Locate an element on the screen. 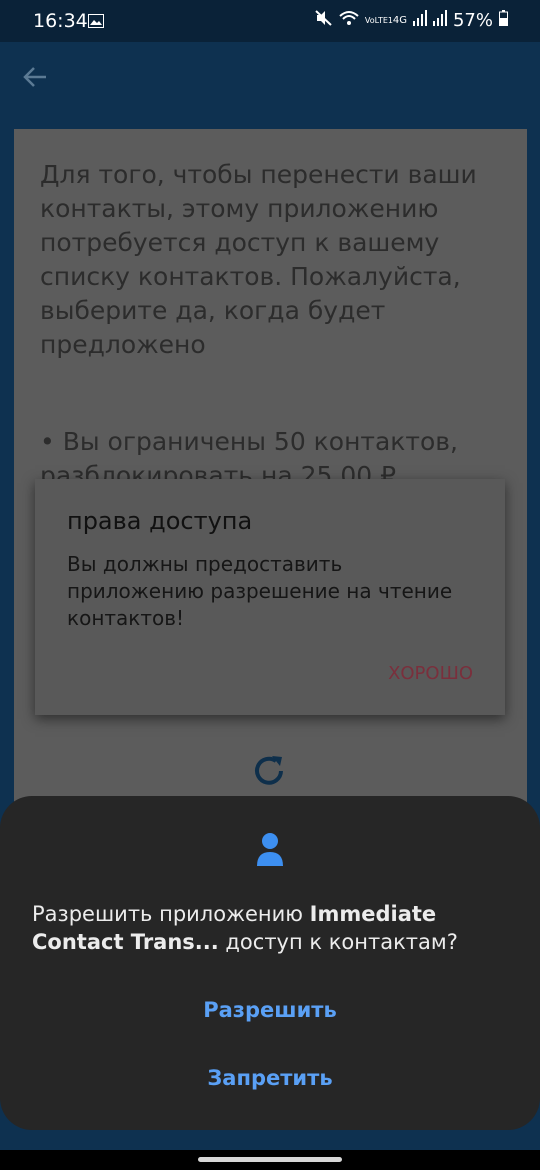  allow-button: Разрешить is located at coordinates (270, 1010).